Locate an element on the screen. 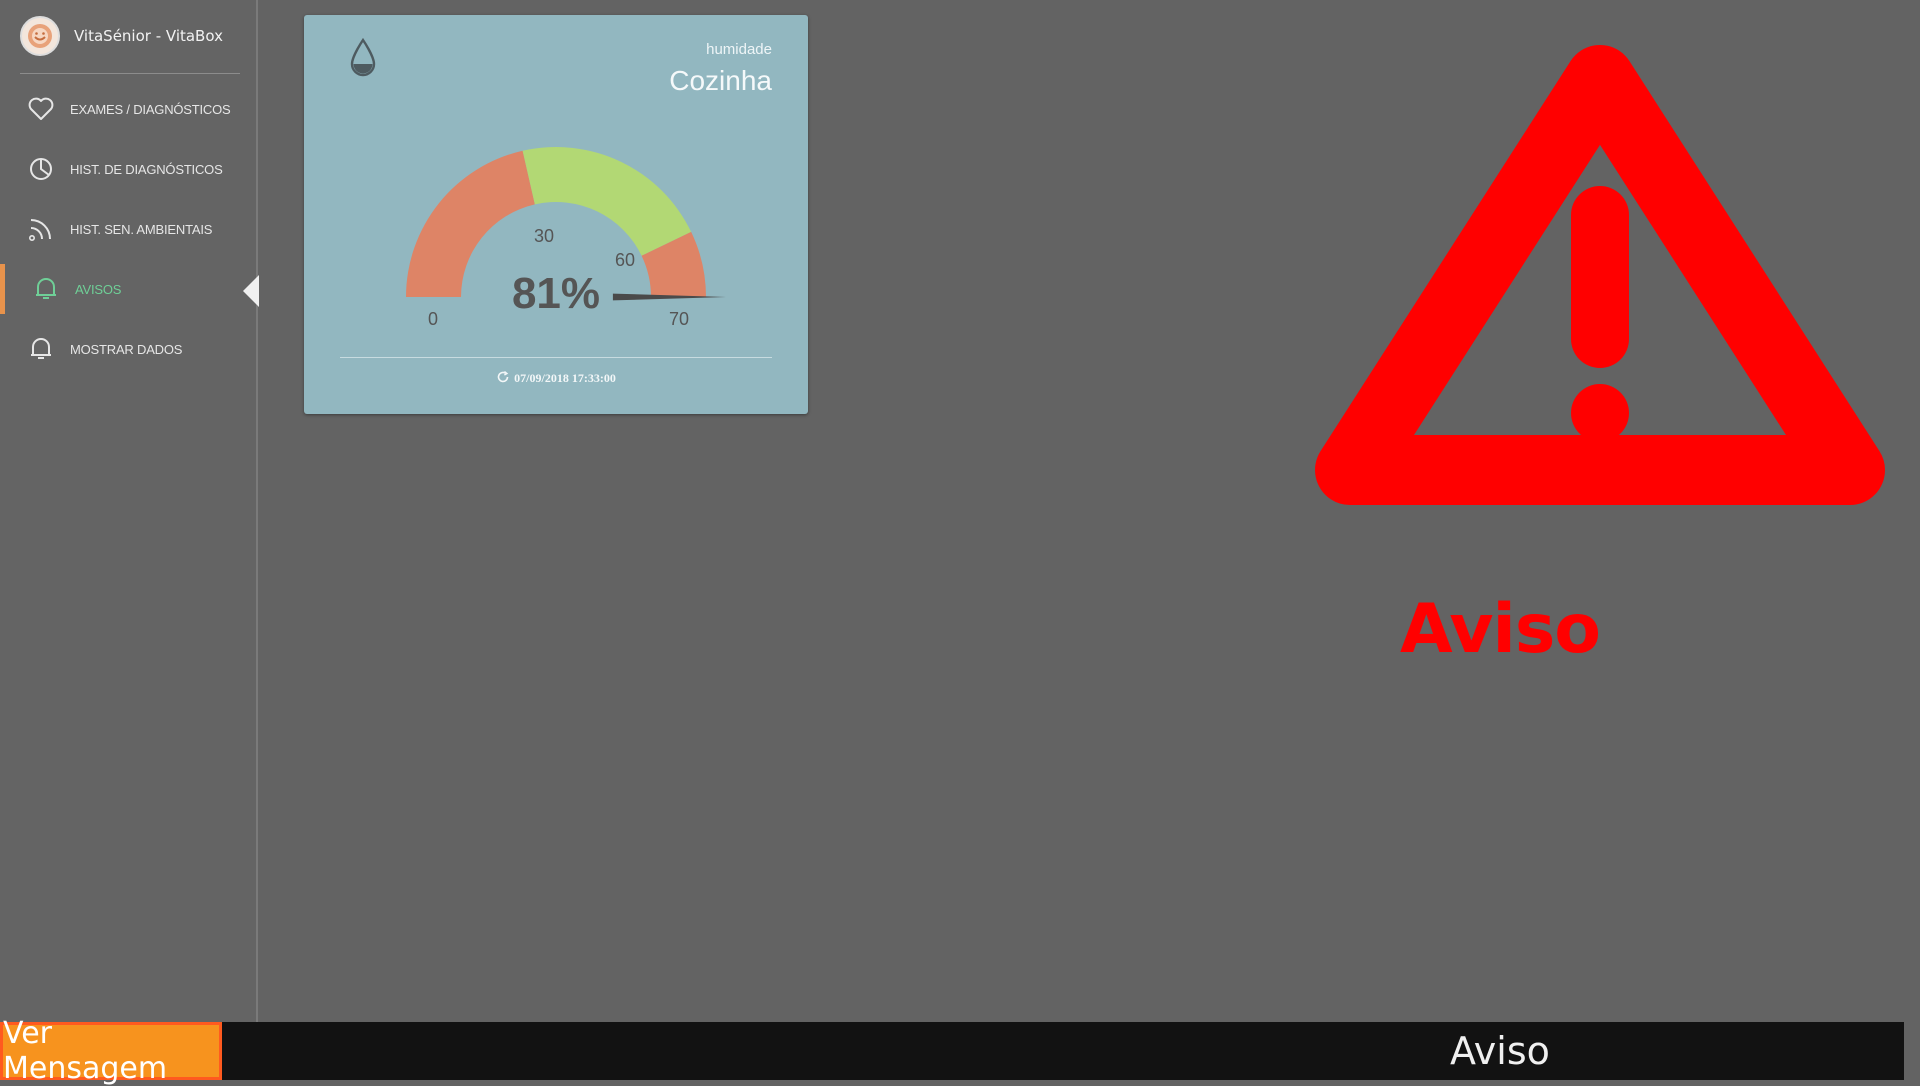 Image resolution: width=1920 pixels, height=1086 pixels. ver-mensagem-button: Ver Mensagem is located at coordinates (111, 1051).